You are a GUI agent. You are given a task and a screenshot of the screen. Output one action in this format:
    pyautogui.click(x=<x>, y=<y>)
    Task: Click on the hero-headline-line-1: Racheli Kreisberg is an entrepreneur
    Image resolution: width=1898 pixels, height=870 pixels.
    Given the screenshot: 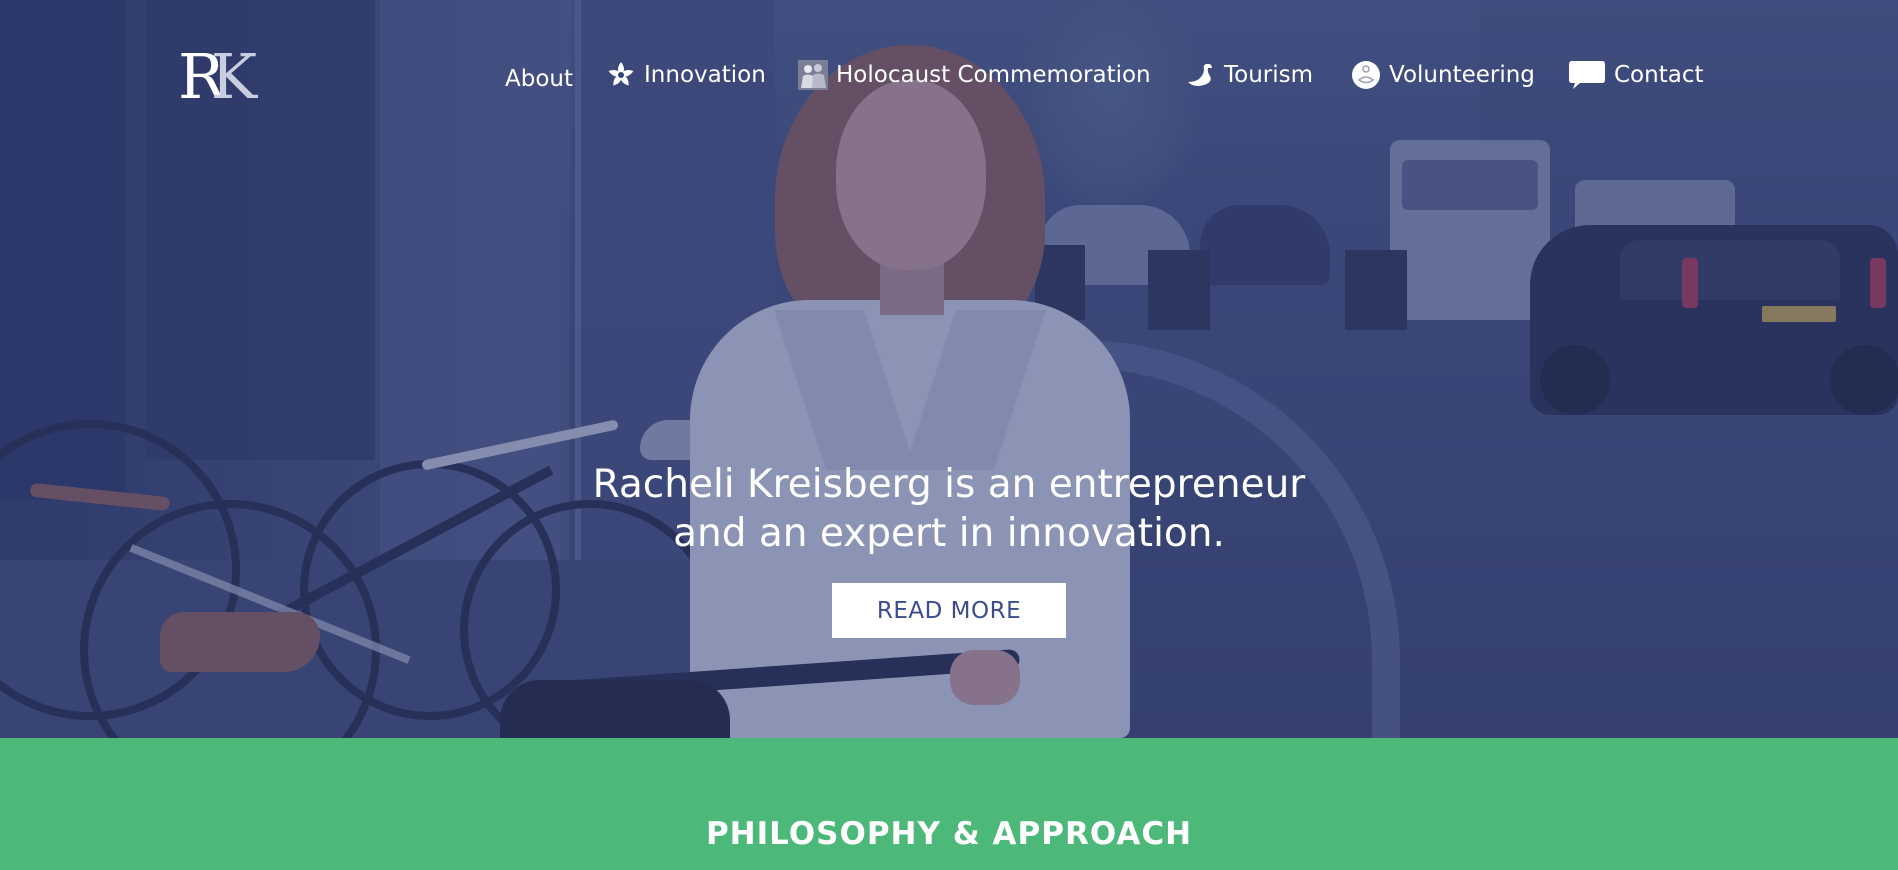 What is the action you would take?
    pyautogui.click(x=949, y=484)
    